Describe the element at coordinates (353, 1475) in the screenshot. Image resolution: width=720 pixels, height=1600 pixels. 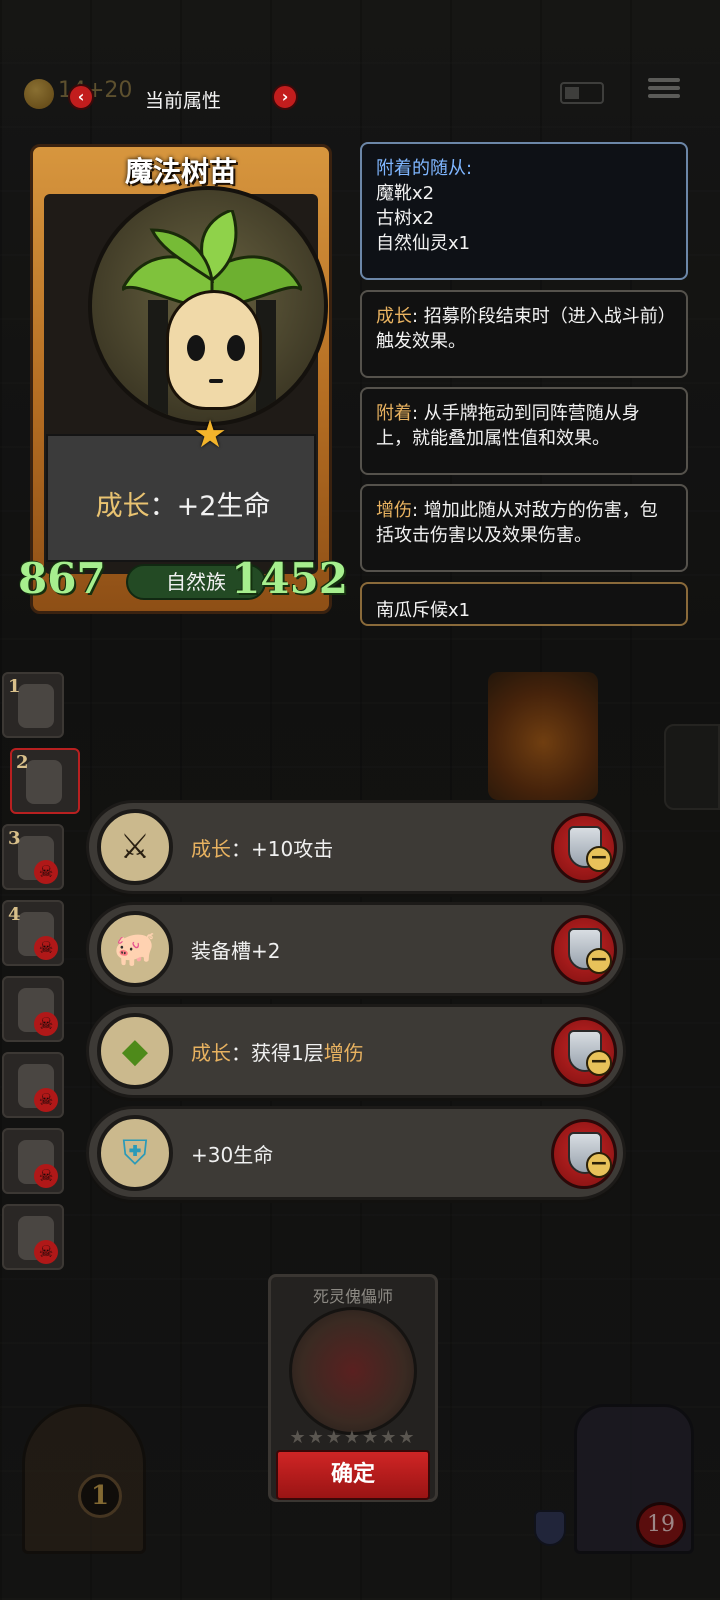
I see `confirm-button: 确定` at that location.